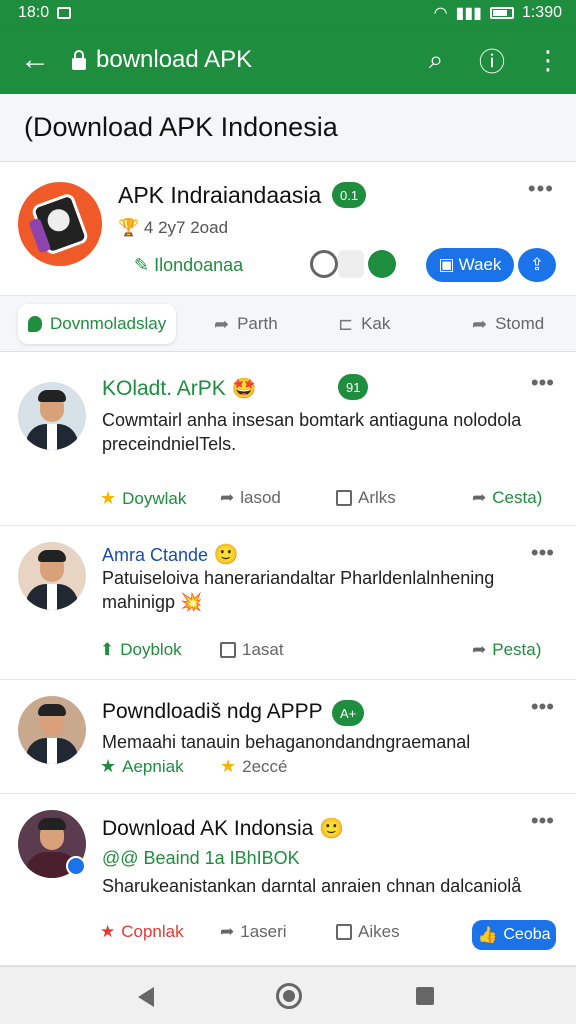 The width and height of the screenshot is (576, 1024). I want to click on comment-action: 1asat, so click(252, 650).